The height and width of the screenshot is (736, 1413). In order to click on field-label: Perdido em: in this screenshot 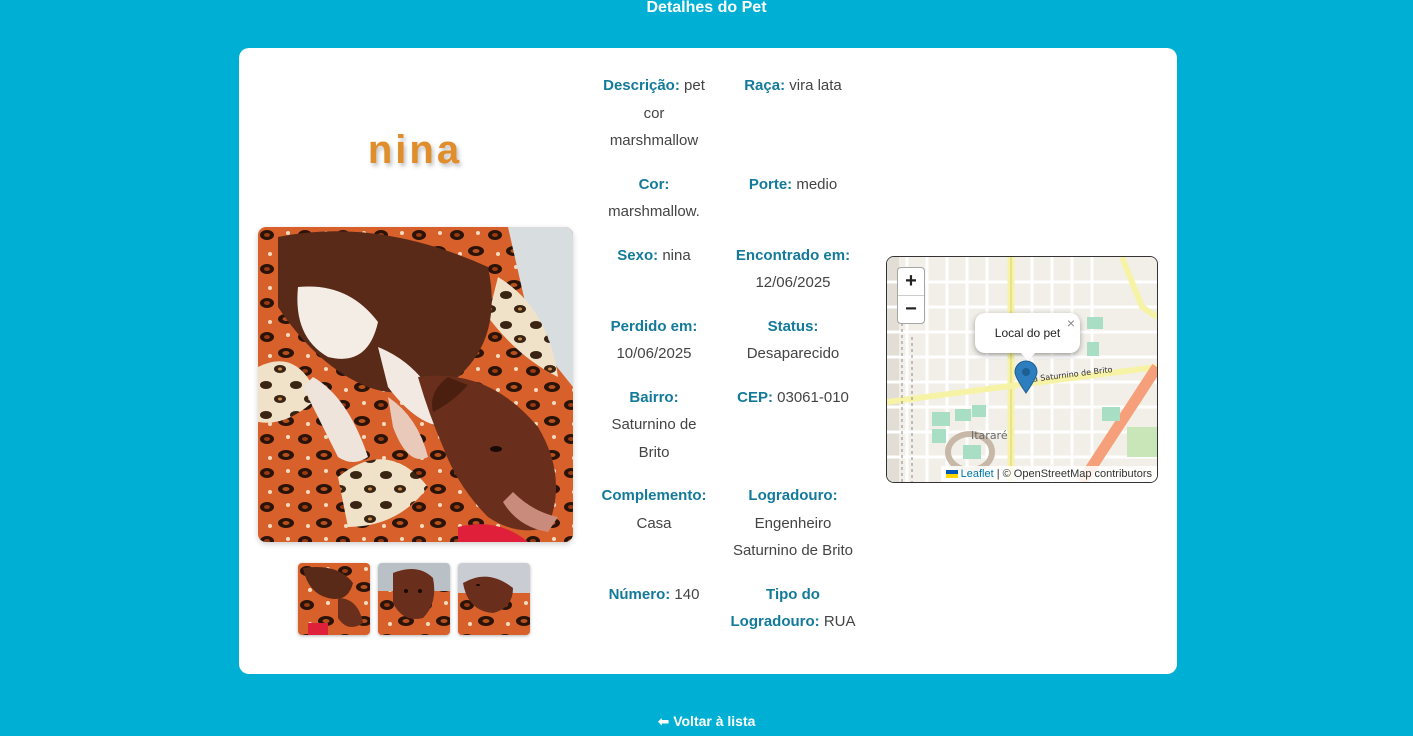, I will do `click(654, 326)`.